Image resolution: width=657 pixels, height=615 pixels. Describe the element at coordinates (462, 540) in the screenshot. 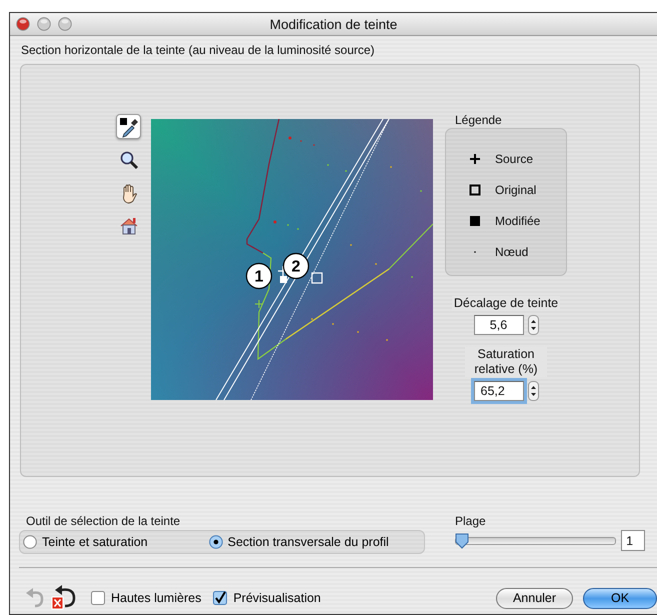

I see `slider-thumb` at that location.